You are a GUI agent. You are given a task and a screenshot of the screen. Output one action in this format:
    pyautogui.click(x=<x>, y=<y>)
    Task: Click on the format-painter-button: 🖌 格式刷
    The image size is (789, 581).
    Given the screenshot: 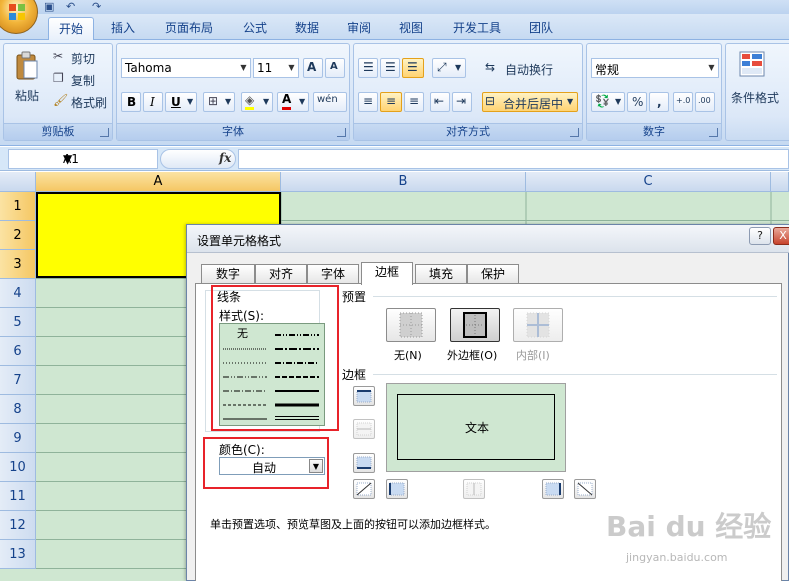 What is the action you would take?
    pyautogui.click(x=81, y=101)
    